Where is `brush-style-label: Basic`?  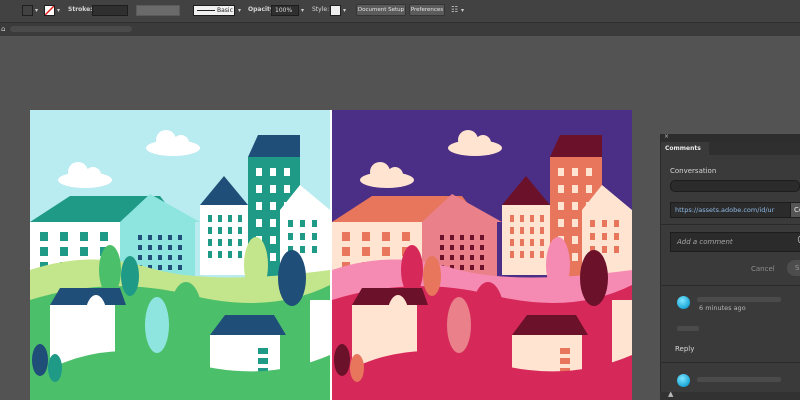
brush-style-label: Basic is located at coordinates (225, 10).